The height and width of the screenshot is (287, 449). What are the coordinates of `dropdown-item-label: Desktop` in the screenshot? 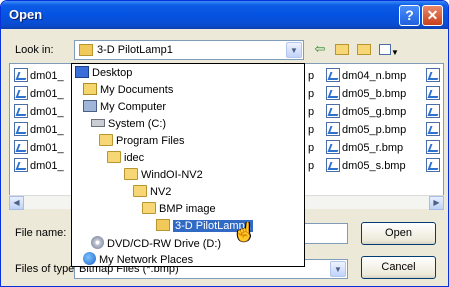 It's located at (112, 73).